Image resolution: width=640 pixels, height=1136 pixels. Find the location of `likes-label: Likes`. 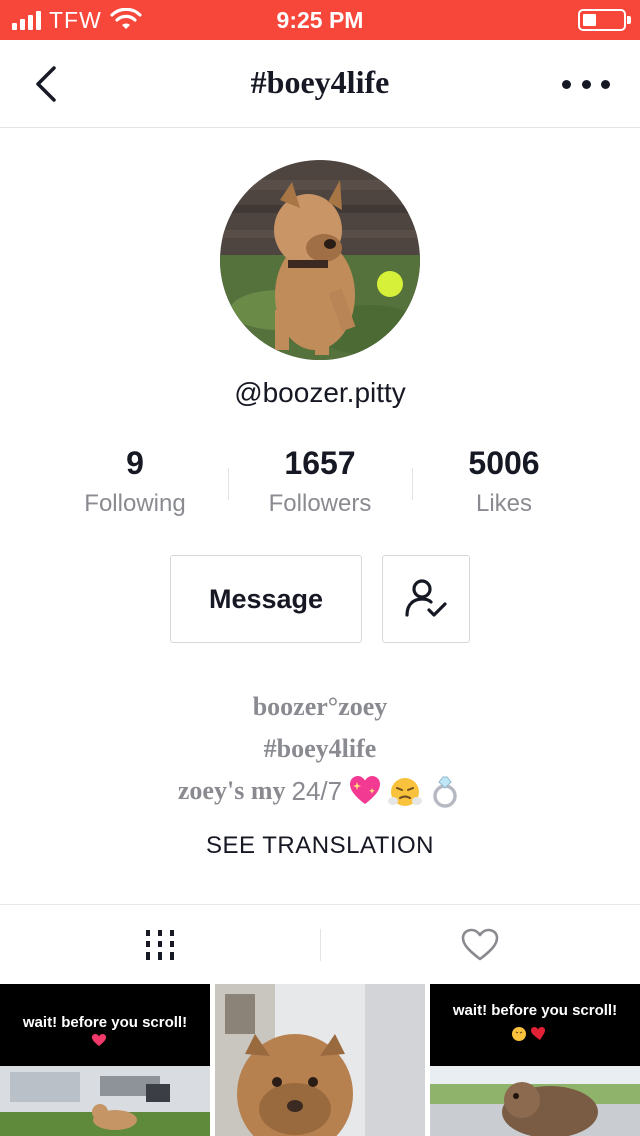

likes-label: Likes is located at coordinates (504, 503).